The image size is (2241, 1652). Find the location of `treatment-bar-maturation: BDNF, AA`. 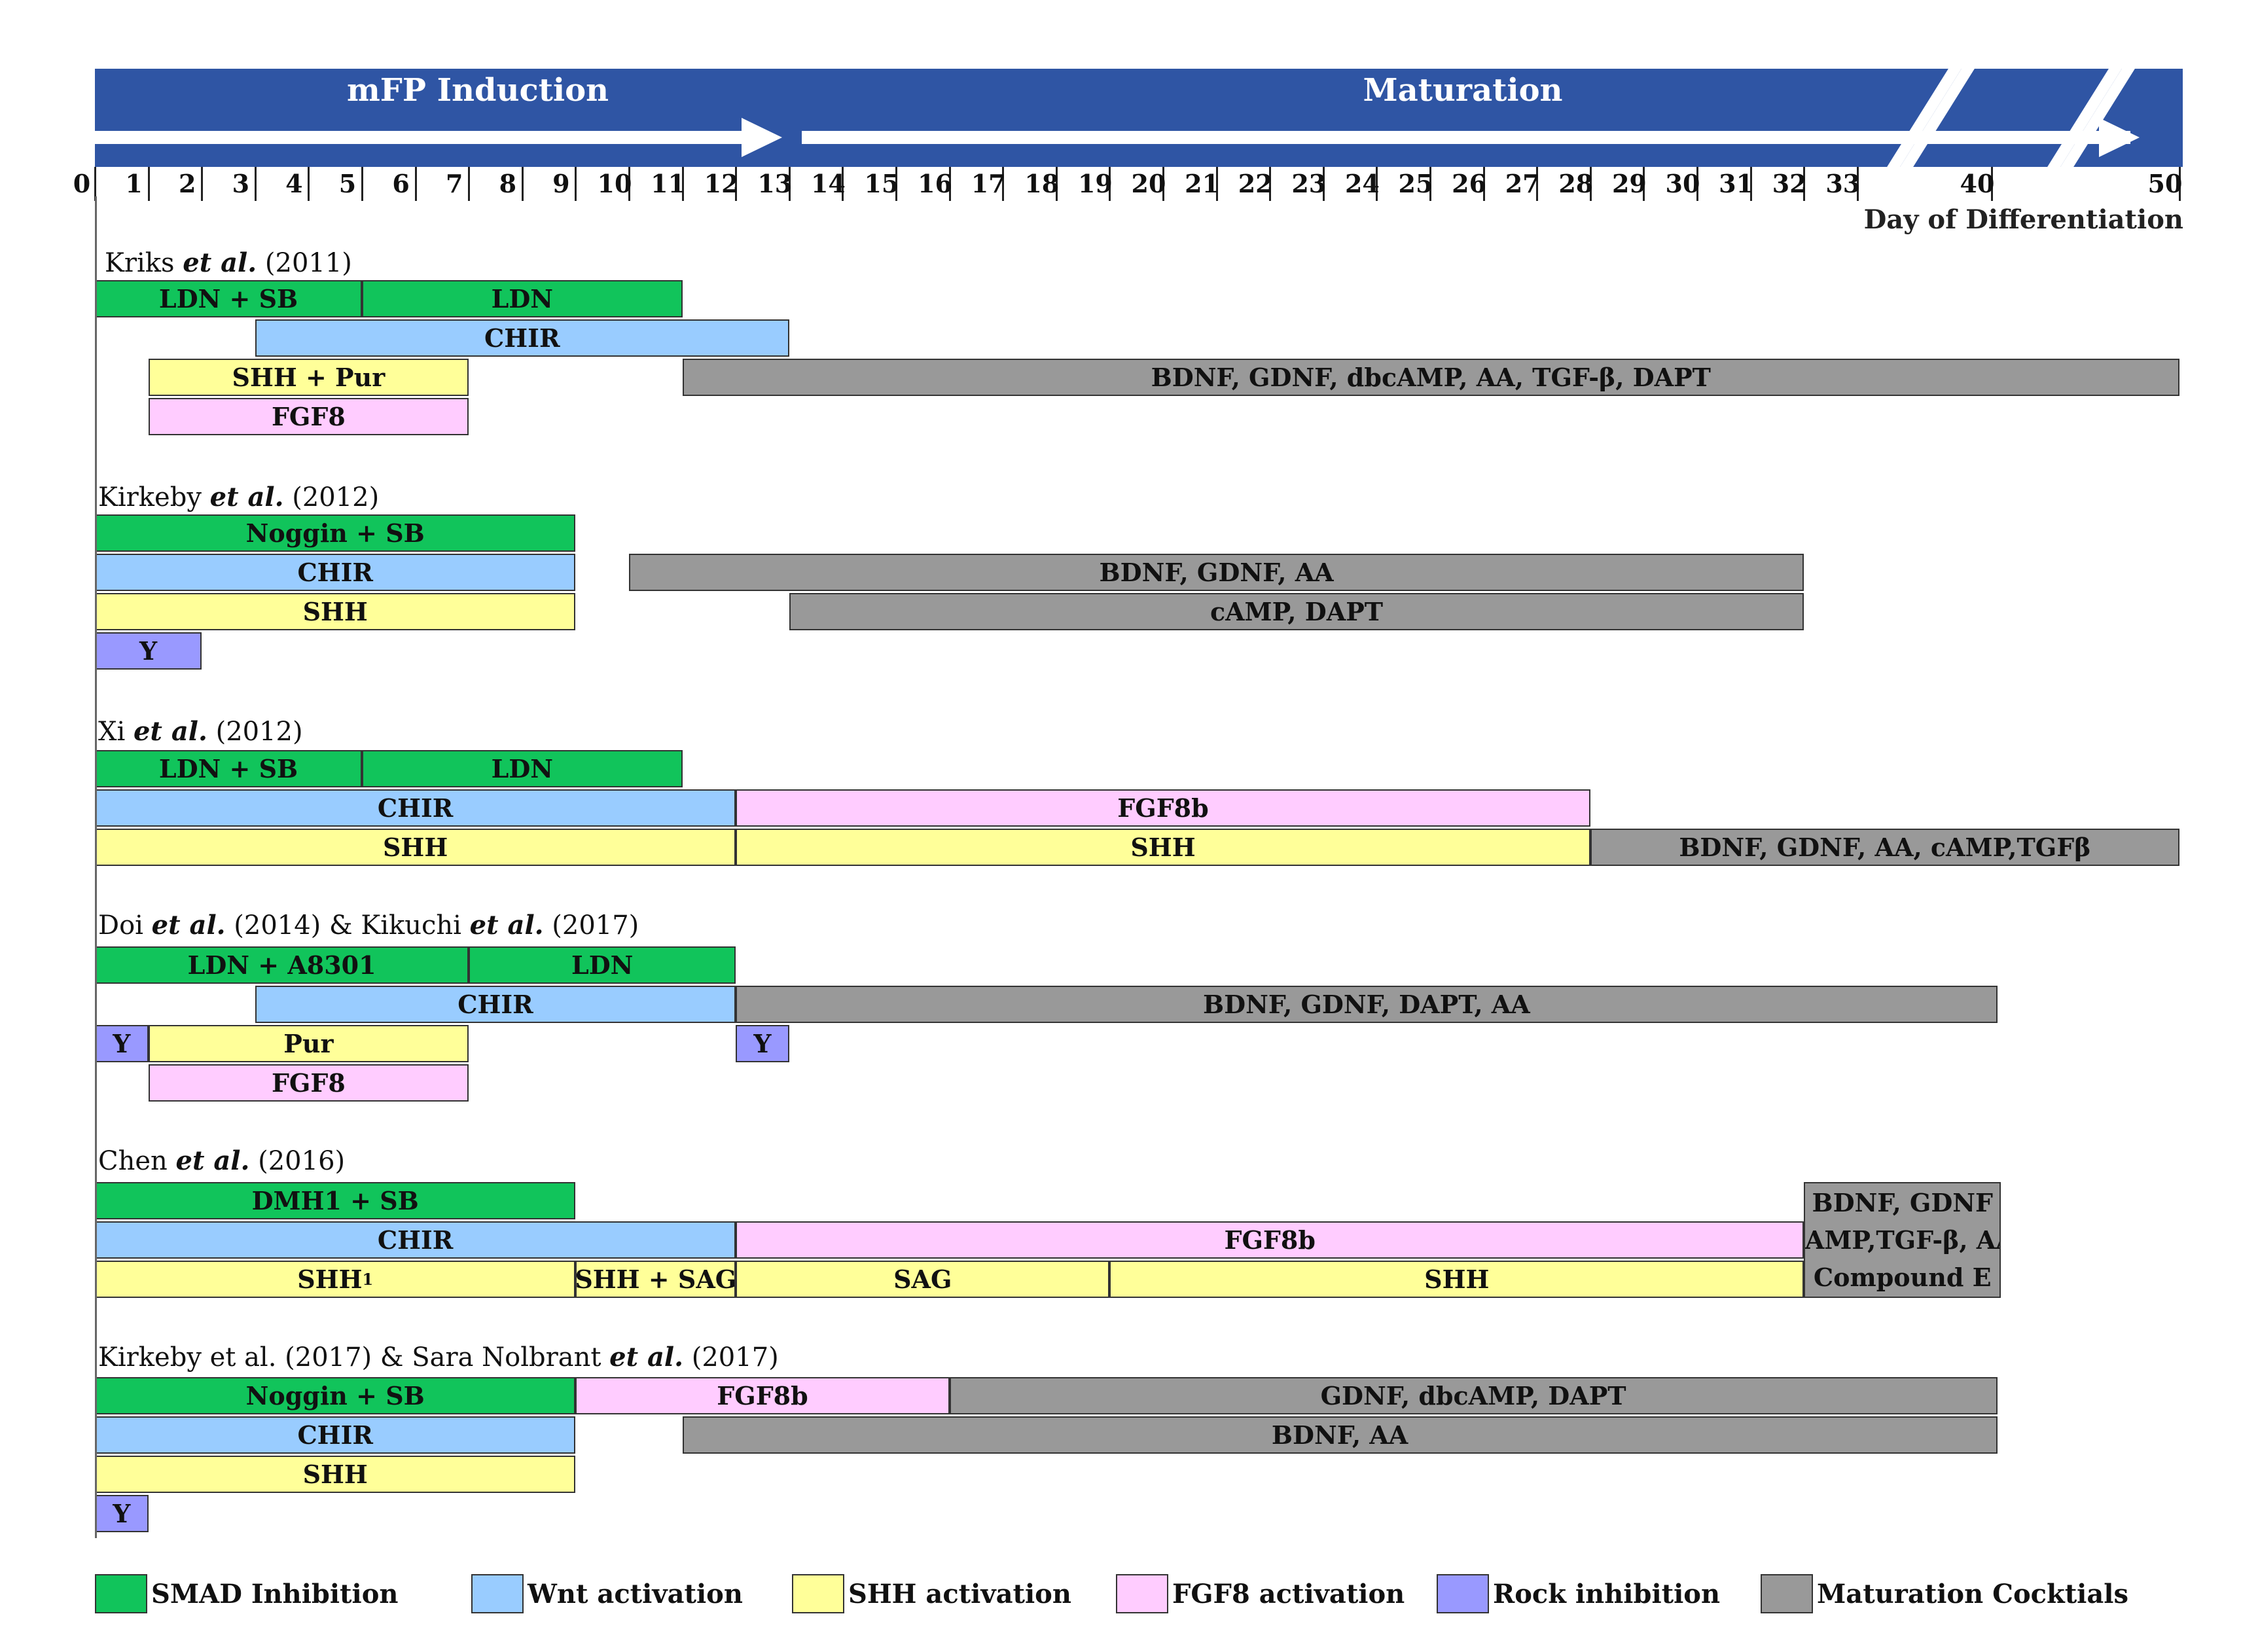

treatment-bar-maturation: BDNF, AA is located at coordinates (1340, 1435).